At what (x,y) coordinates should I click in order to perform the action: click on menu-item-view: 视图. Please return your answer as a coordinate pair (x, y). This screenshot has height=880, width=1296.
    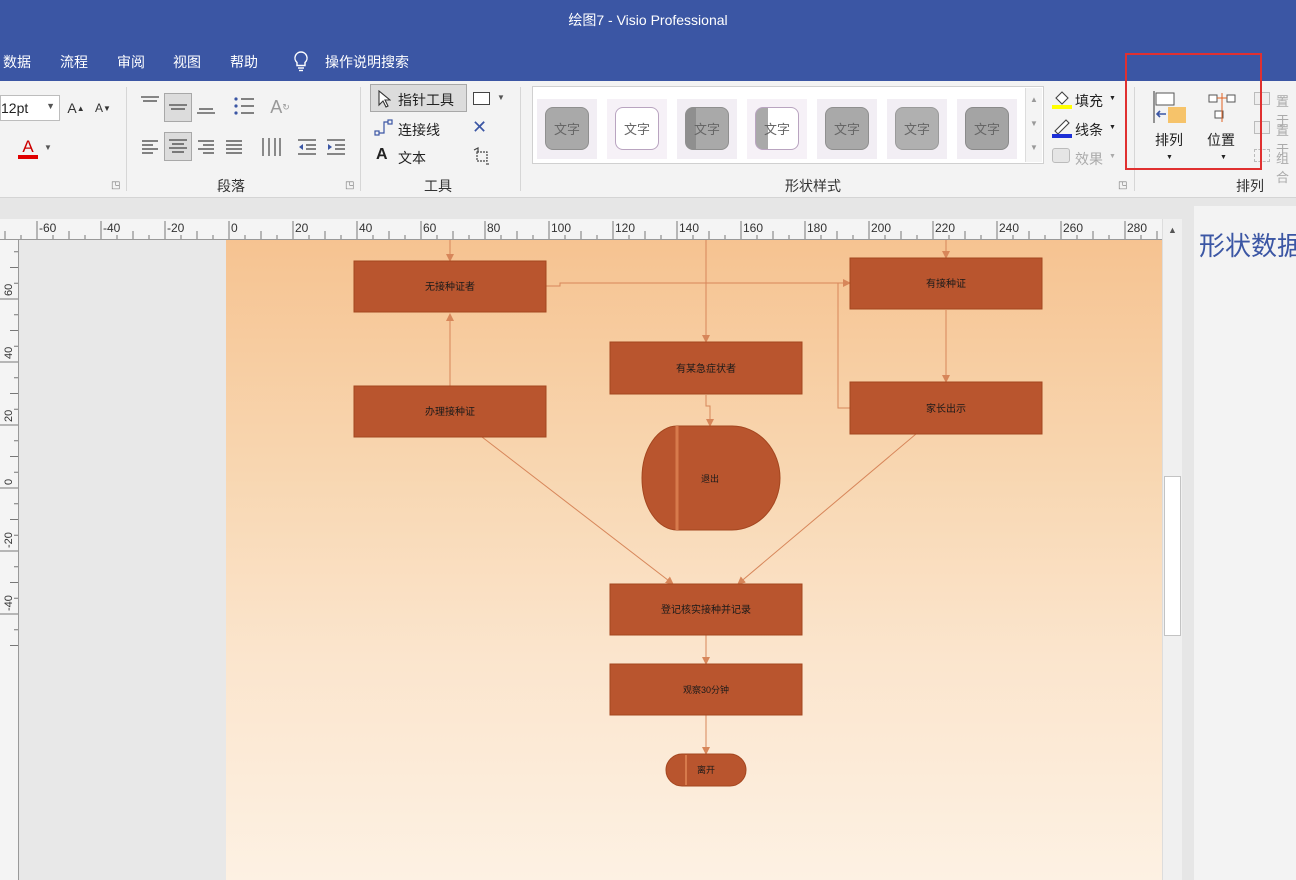
    Looking at the image, I should click on (187, 62).